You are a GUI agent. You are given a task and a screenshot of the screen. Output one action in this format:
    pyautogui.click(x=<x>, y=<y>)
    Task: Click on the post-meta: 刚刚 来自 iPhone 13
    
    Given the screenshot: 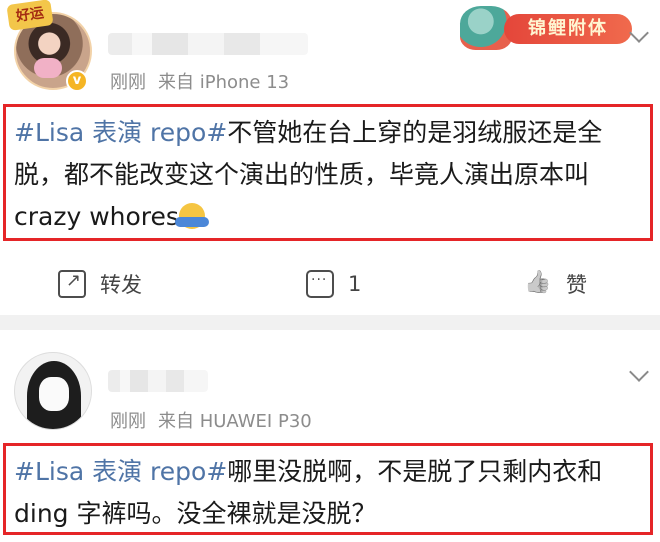 What is the action you would take?
    pyautogui.click(x=199, y=81)
    